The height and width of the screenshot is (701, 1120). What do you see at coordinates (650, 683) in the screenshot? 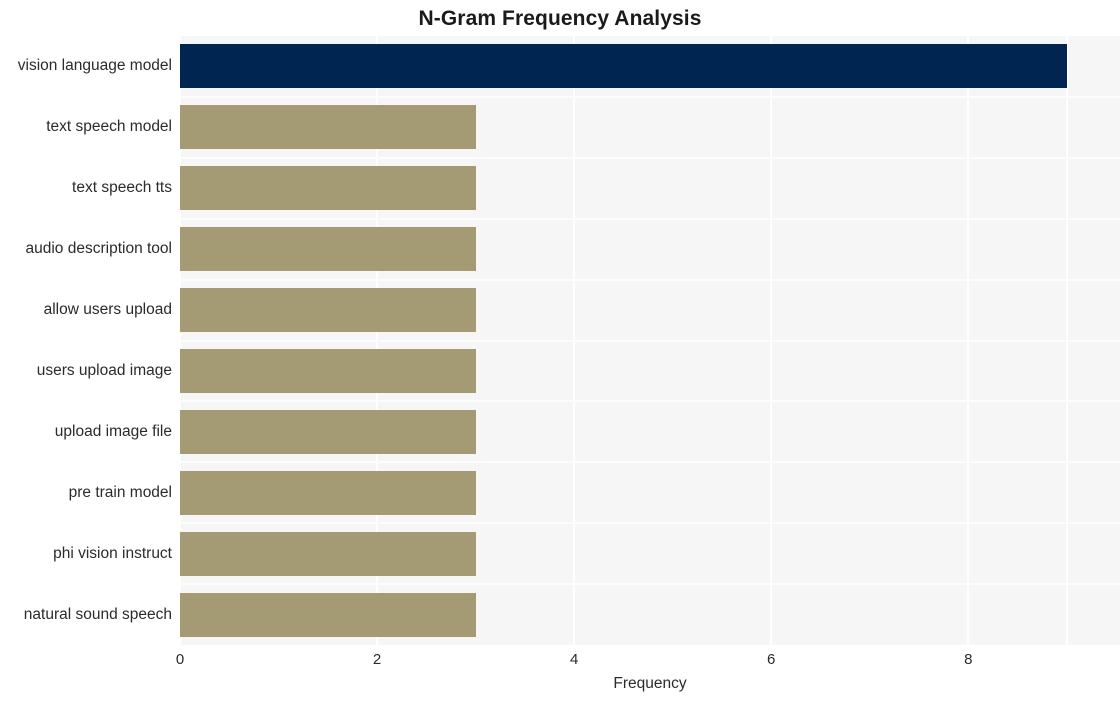
I see `x-axis-title: Frequency` at bounding box center [650, 683].